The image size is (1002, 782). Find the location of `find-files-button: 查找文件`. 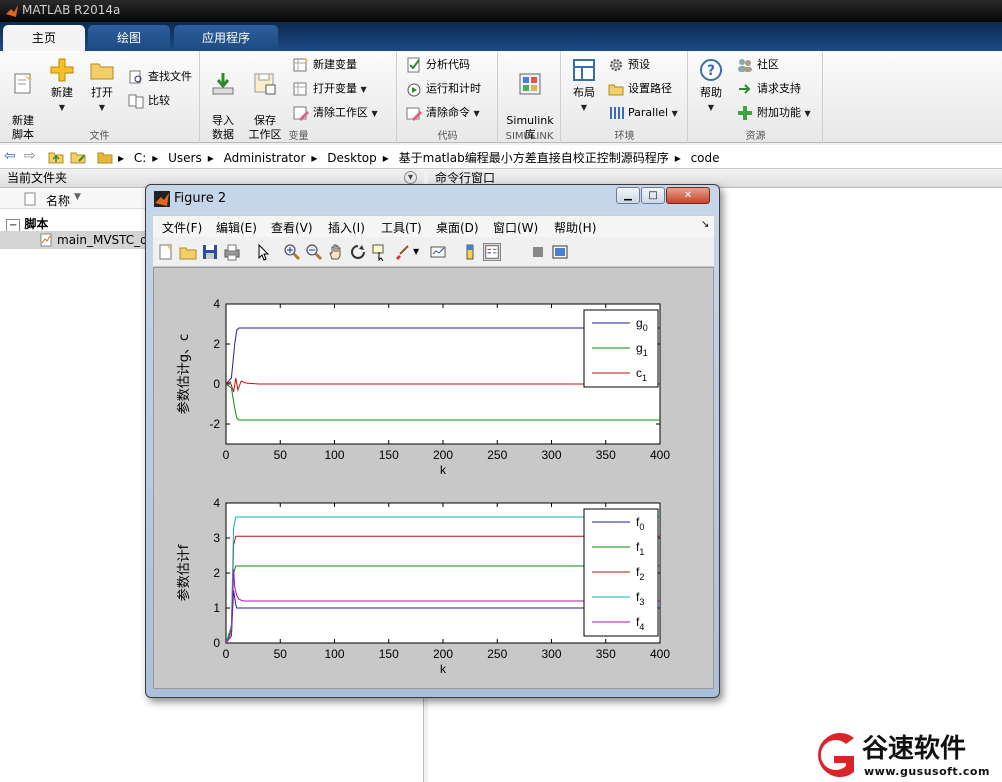

find-files-button: 查找文件 is located at coordinates (160, 77).